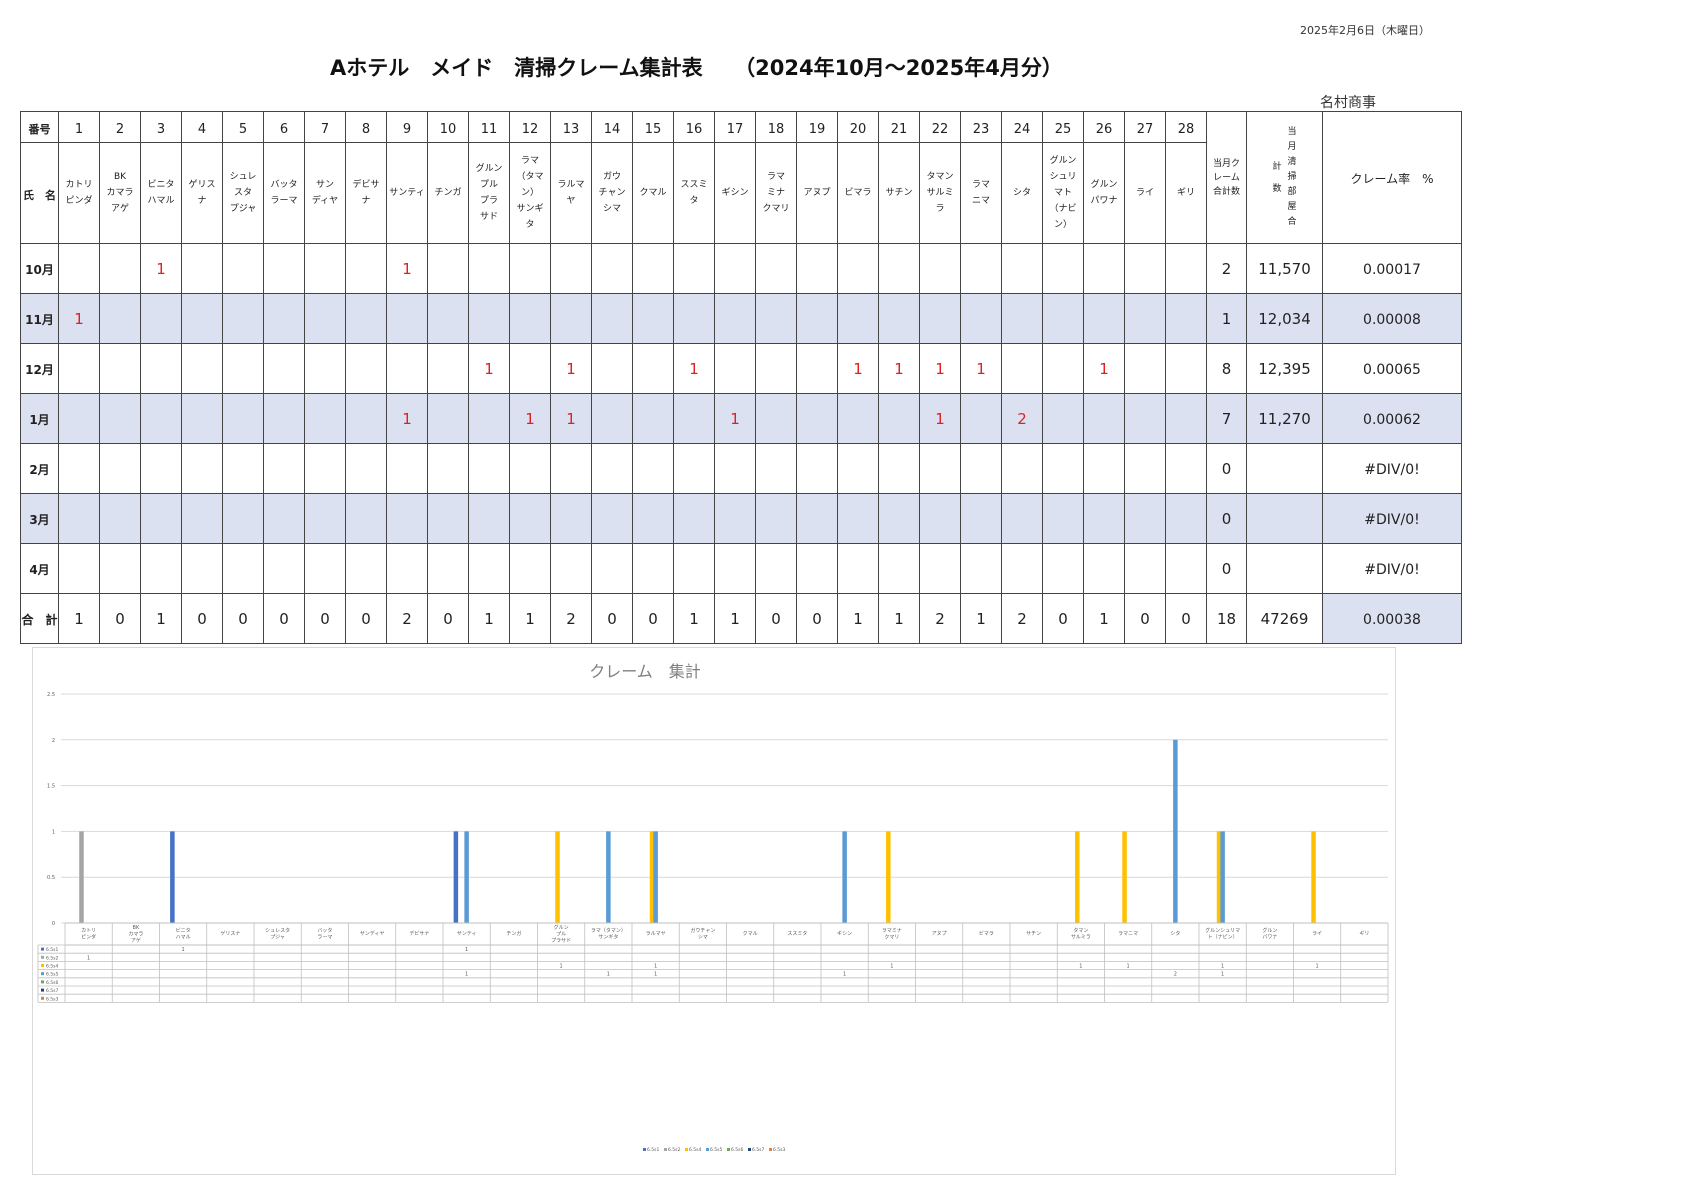  I want to click on staff-number-cell: 9, so click(407, 127).